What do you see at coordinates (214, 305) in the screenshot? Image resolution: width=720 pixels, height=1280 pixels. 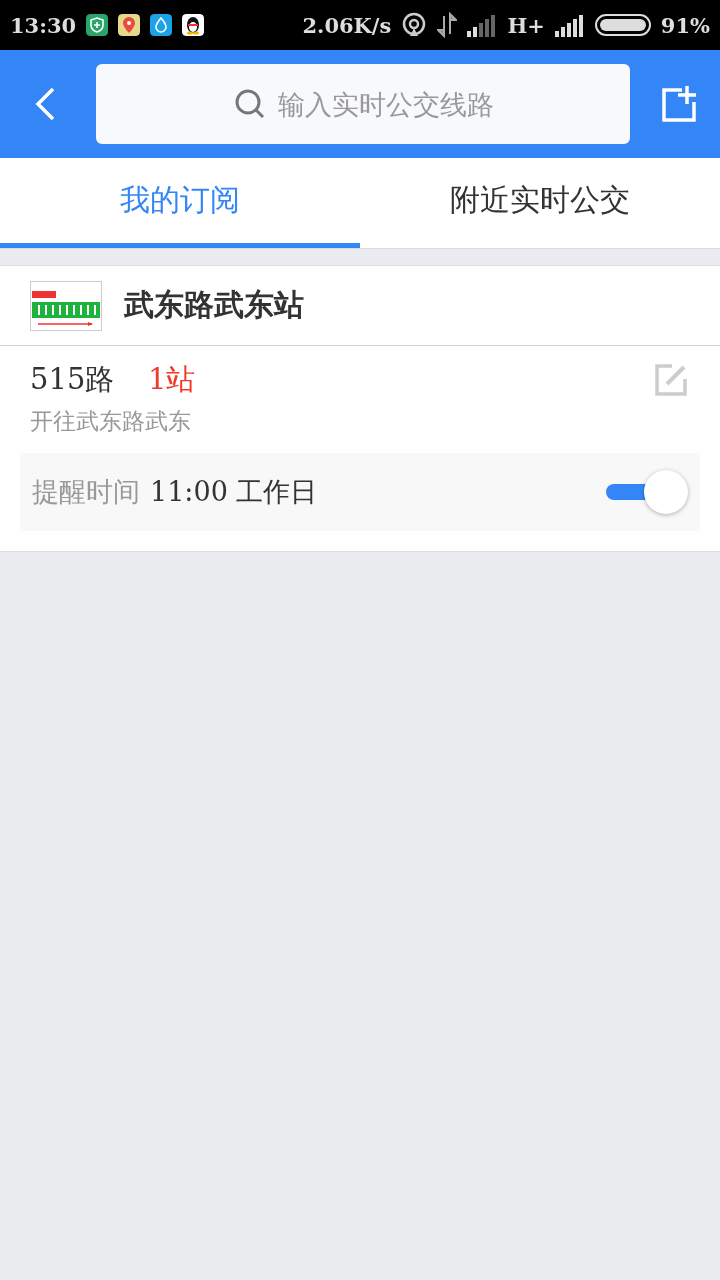 I see `station-name: 武东路武东站` at bounding box center [214, 305].